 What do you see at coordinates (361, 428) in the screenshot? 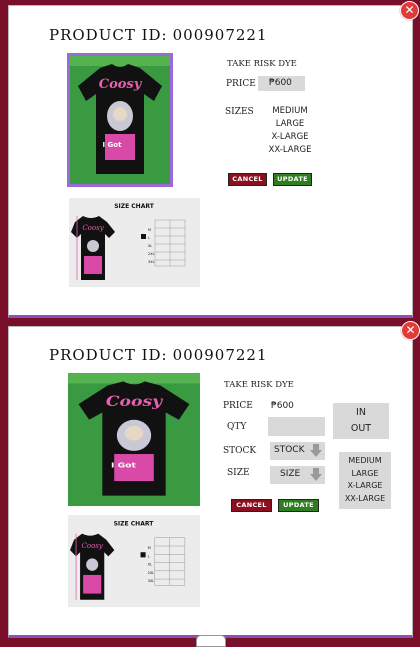
I see `out-label: OUT` at bounding box center [361, 428].